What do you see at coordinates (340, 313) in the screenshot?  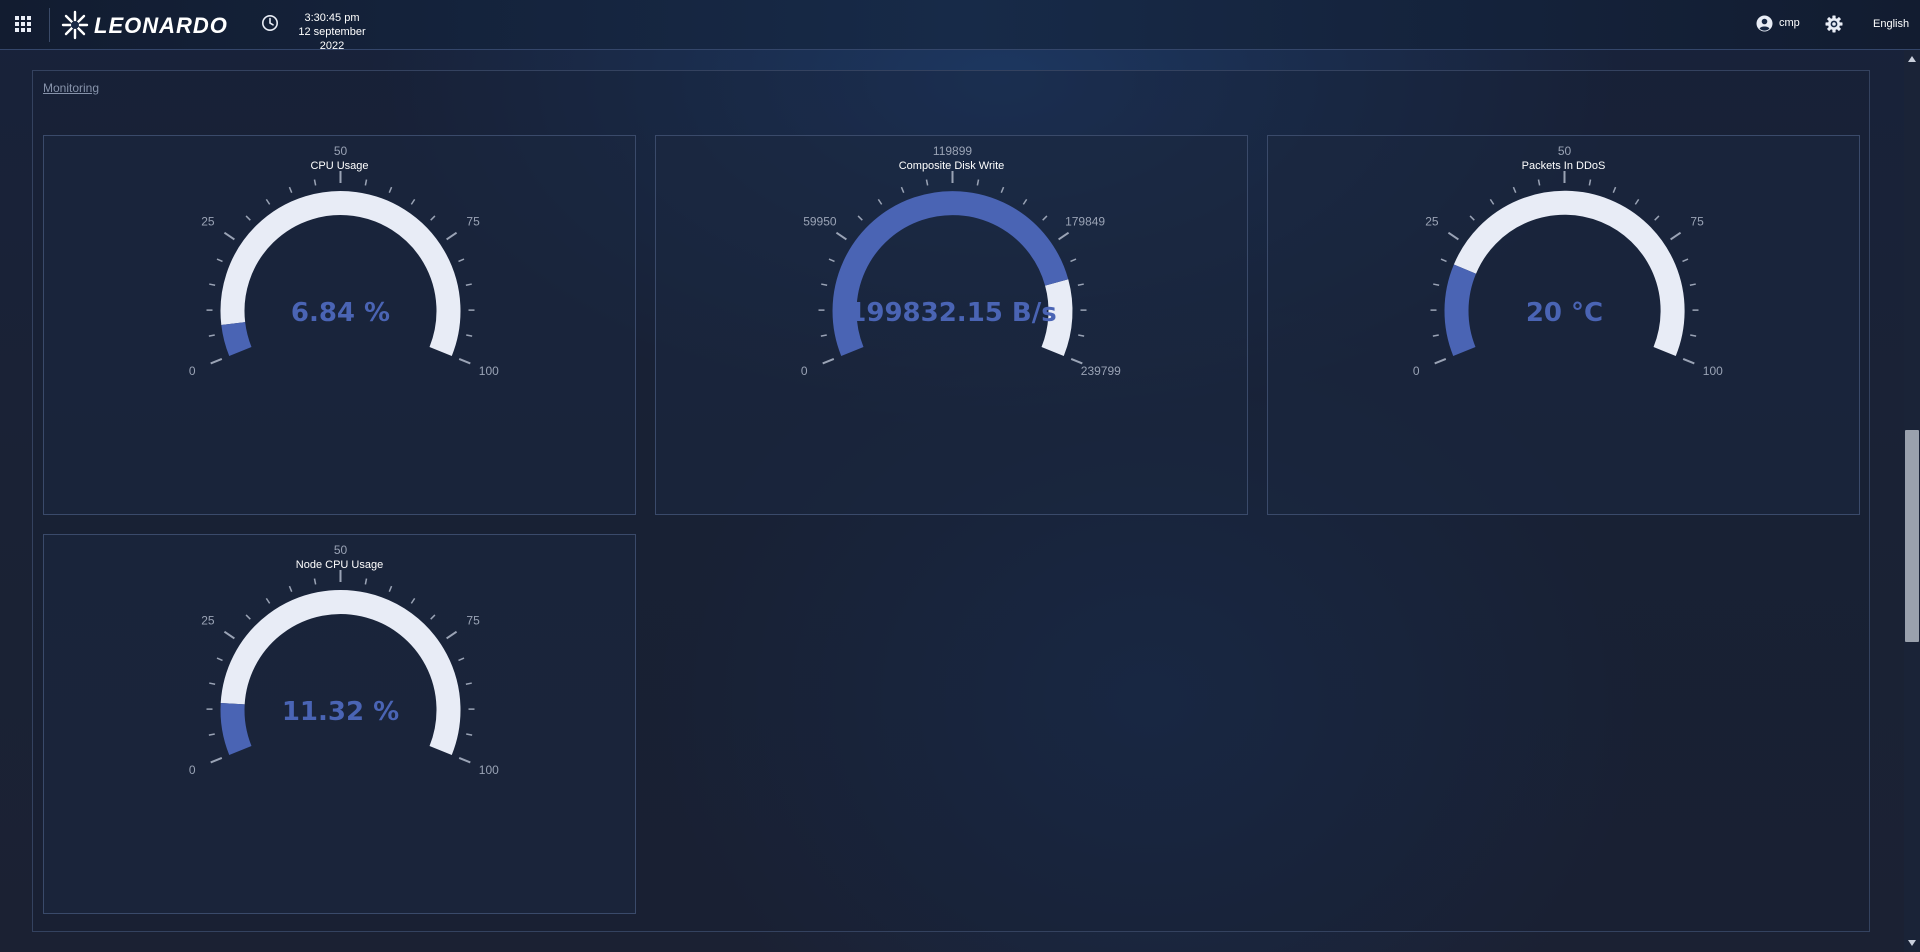 I see `gauge-value-text: 6.84 %` at bounding box center [340, 313].